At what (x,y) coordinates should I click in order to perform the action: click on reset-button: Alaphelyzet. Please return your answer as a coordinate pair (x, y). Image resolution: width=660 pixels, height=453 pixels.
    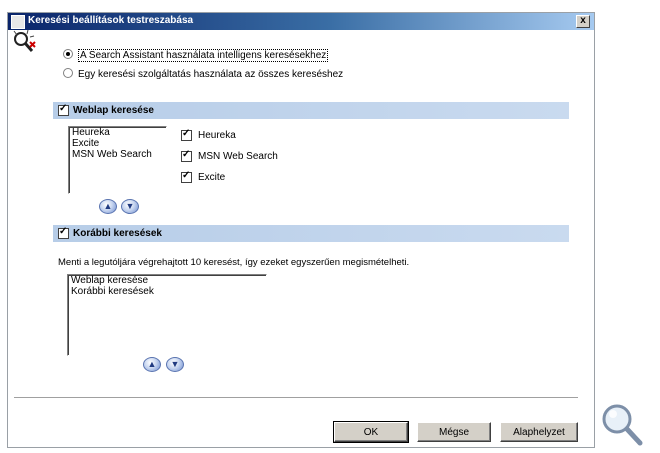
    Looking at the image, I should click on (539, 432).